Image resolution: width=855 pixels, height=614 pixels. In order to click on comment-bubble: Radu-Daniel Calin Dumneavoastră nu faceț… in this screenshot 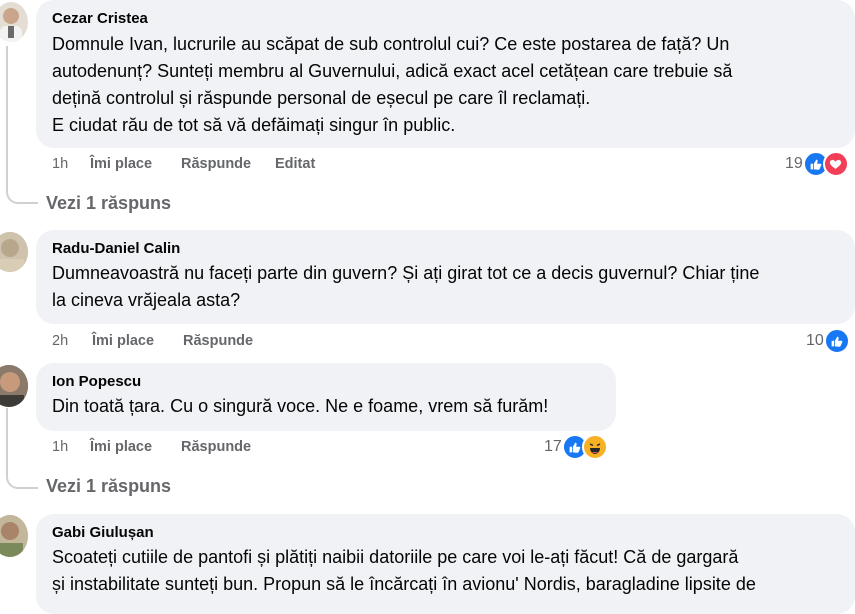, I will do `click(445, 277)`.